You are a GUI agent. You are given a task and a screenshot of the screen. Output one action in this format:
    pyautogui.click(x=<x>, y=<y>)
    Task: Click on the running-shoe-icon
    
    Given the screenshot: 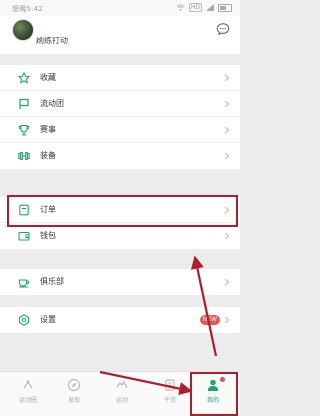 What is the action you would take?
    pyautogui.click(x=122, y=384)
    